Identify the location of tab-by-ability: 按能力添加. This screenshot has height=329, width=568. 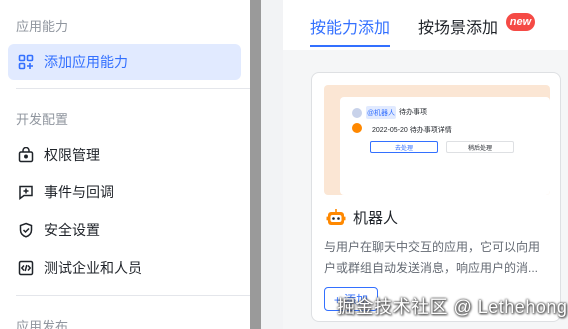
(350, 26).